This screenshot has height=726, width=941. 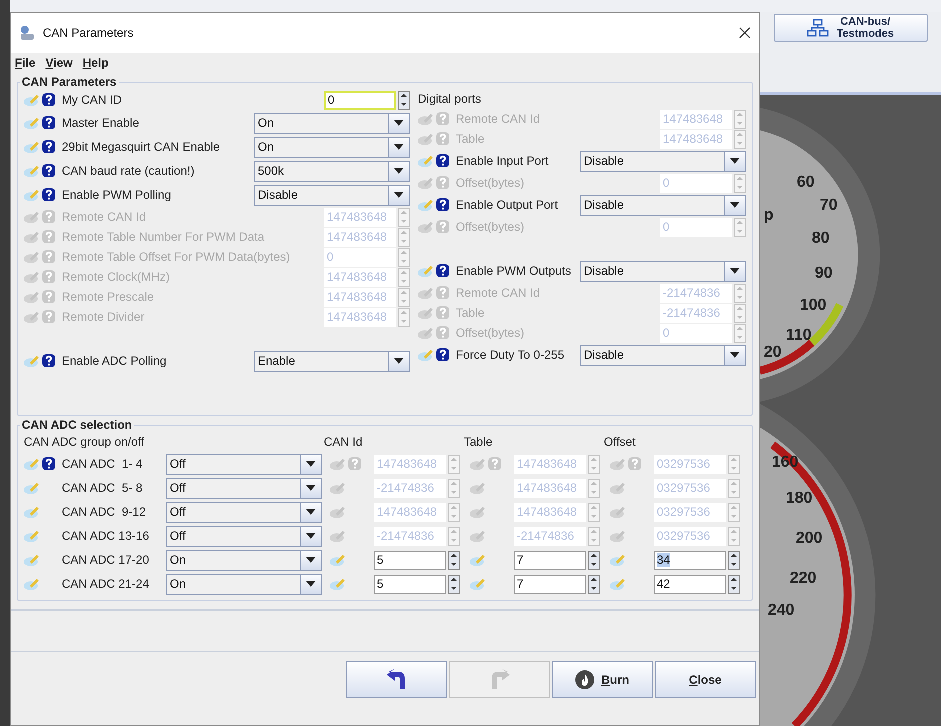 I want to click on undo-button, so click(x=396, y=679).